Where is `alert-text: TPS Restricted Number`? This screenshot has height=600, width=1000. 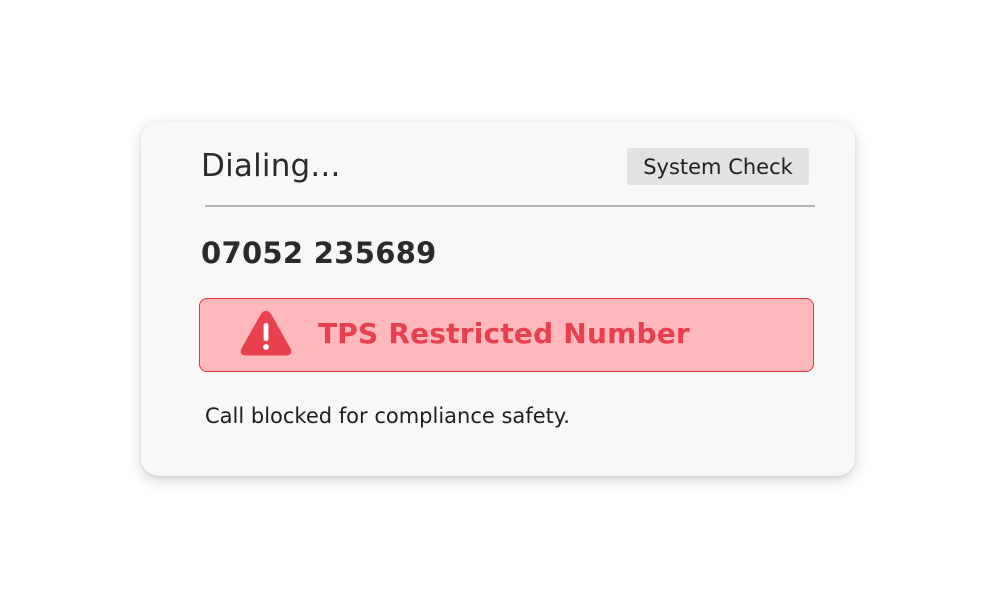
alert-text: TPS Restricted Number is located at coordinates (504, 333).